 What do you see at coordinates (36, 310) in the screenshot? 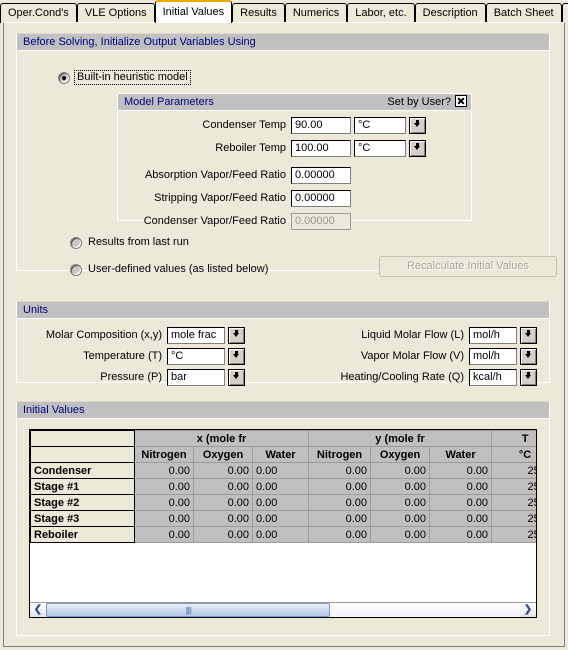
I see `units-title: Units` at bounding box center [36, 310].